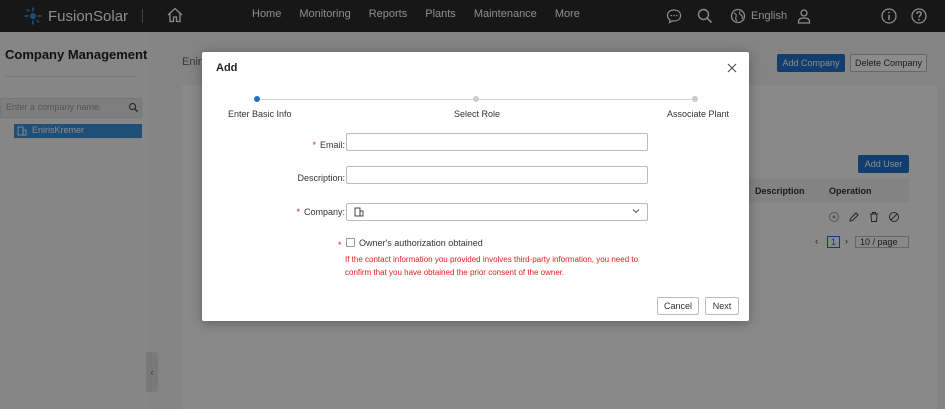 The image size is (945, 409). I want to click on company-label: * Company:, so click(320, 212).